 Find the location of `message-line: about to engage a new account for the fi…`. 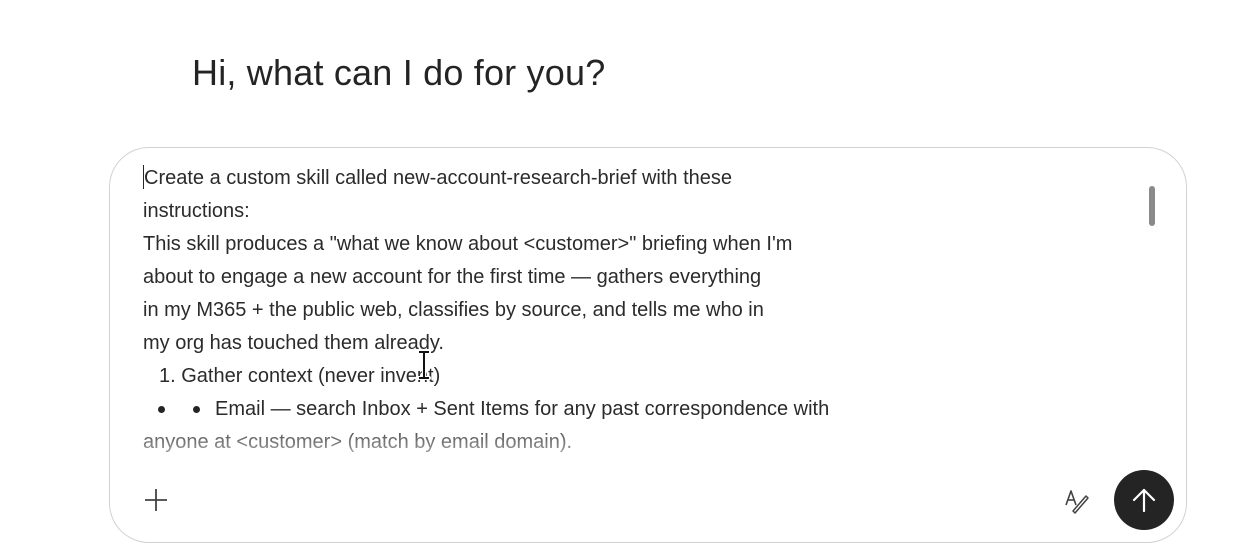

message-line: about to engage a new account for the fi… is located at coordinates (452, 277).